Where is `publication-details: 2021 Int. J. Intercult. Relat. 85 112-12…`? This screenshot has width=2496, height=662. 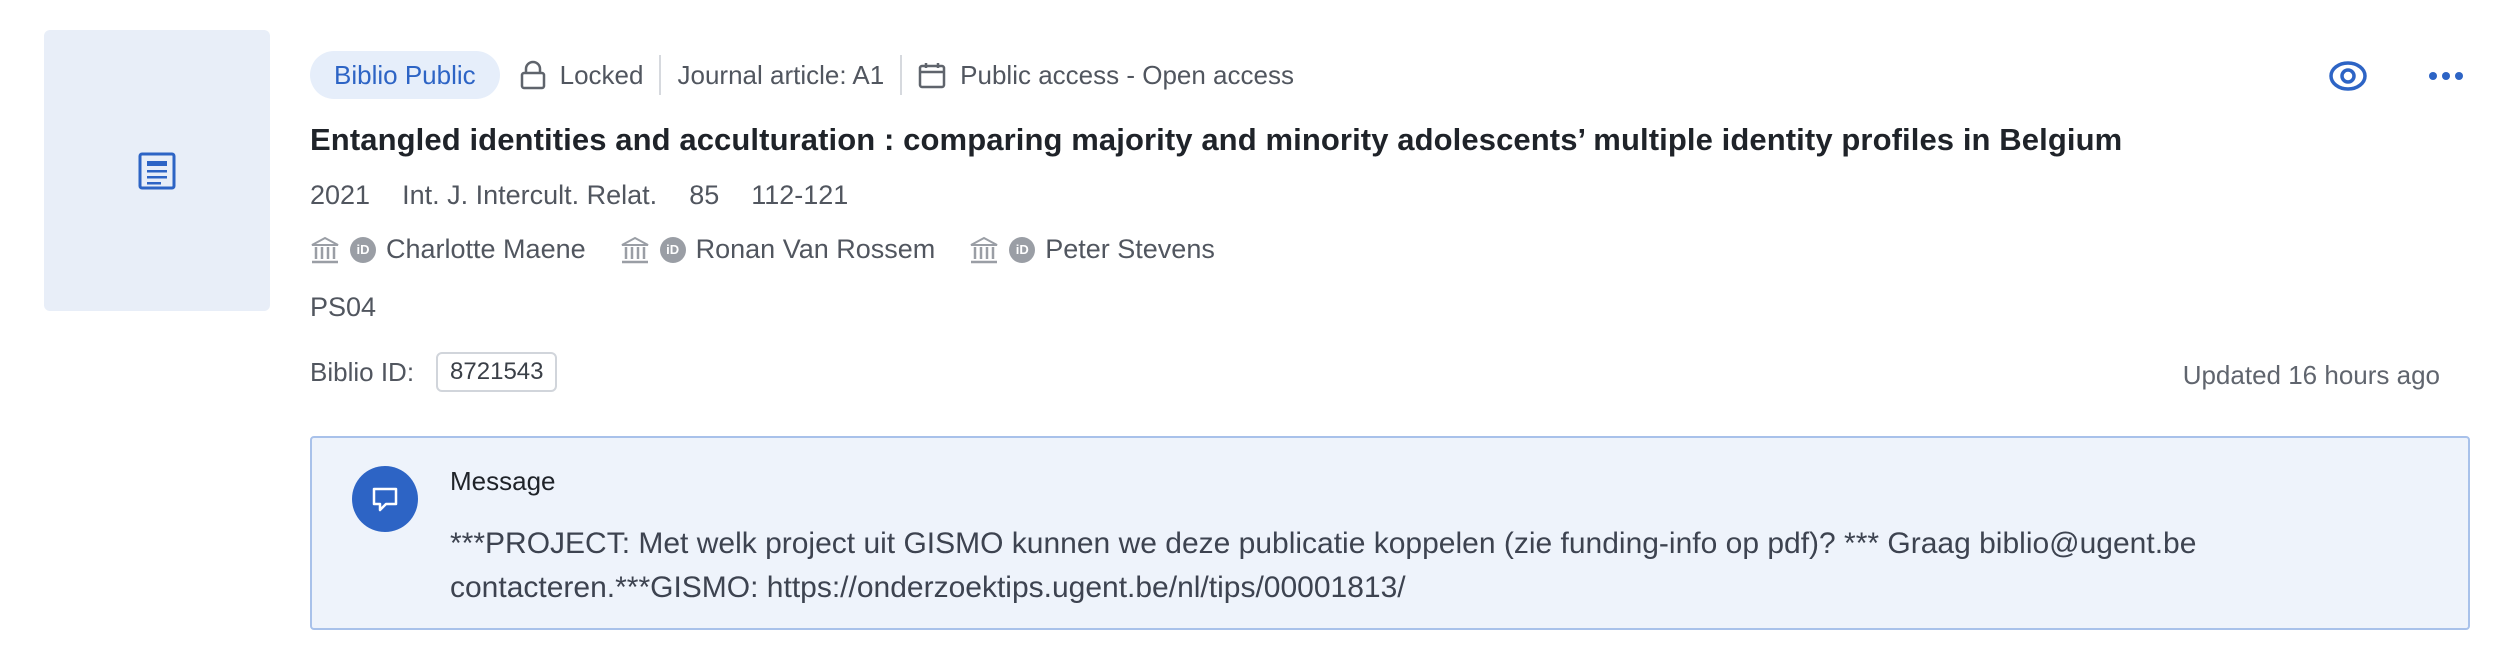 publication-details: 2021 Int. J. Intercult. Relat. 85 112-12… is located at coordinates (579, 195).